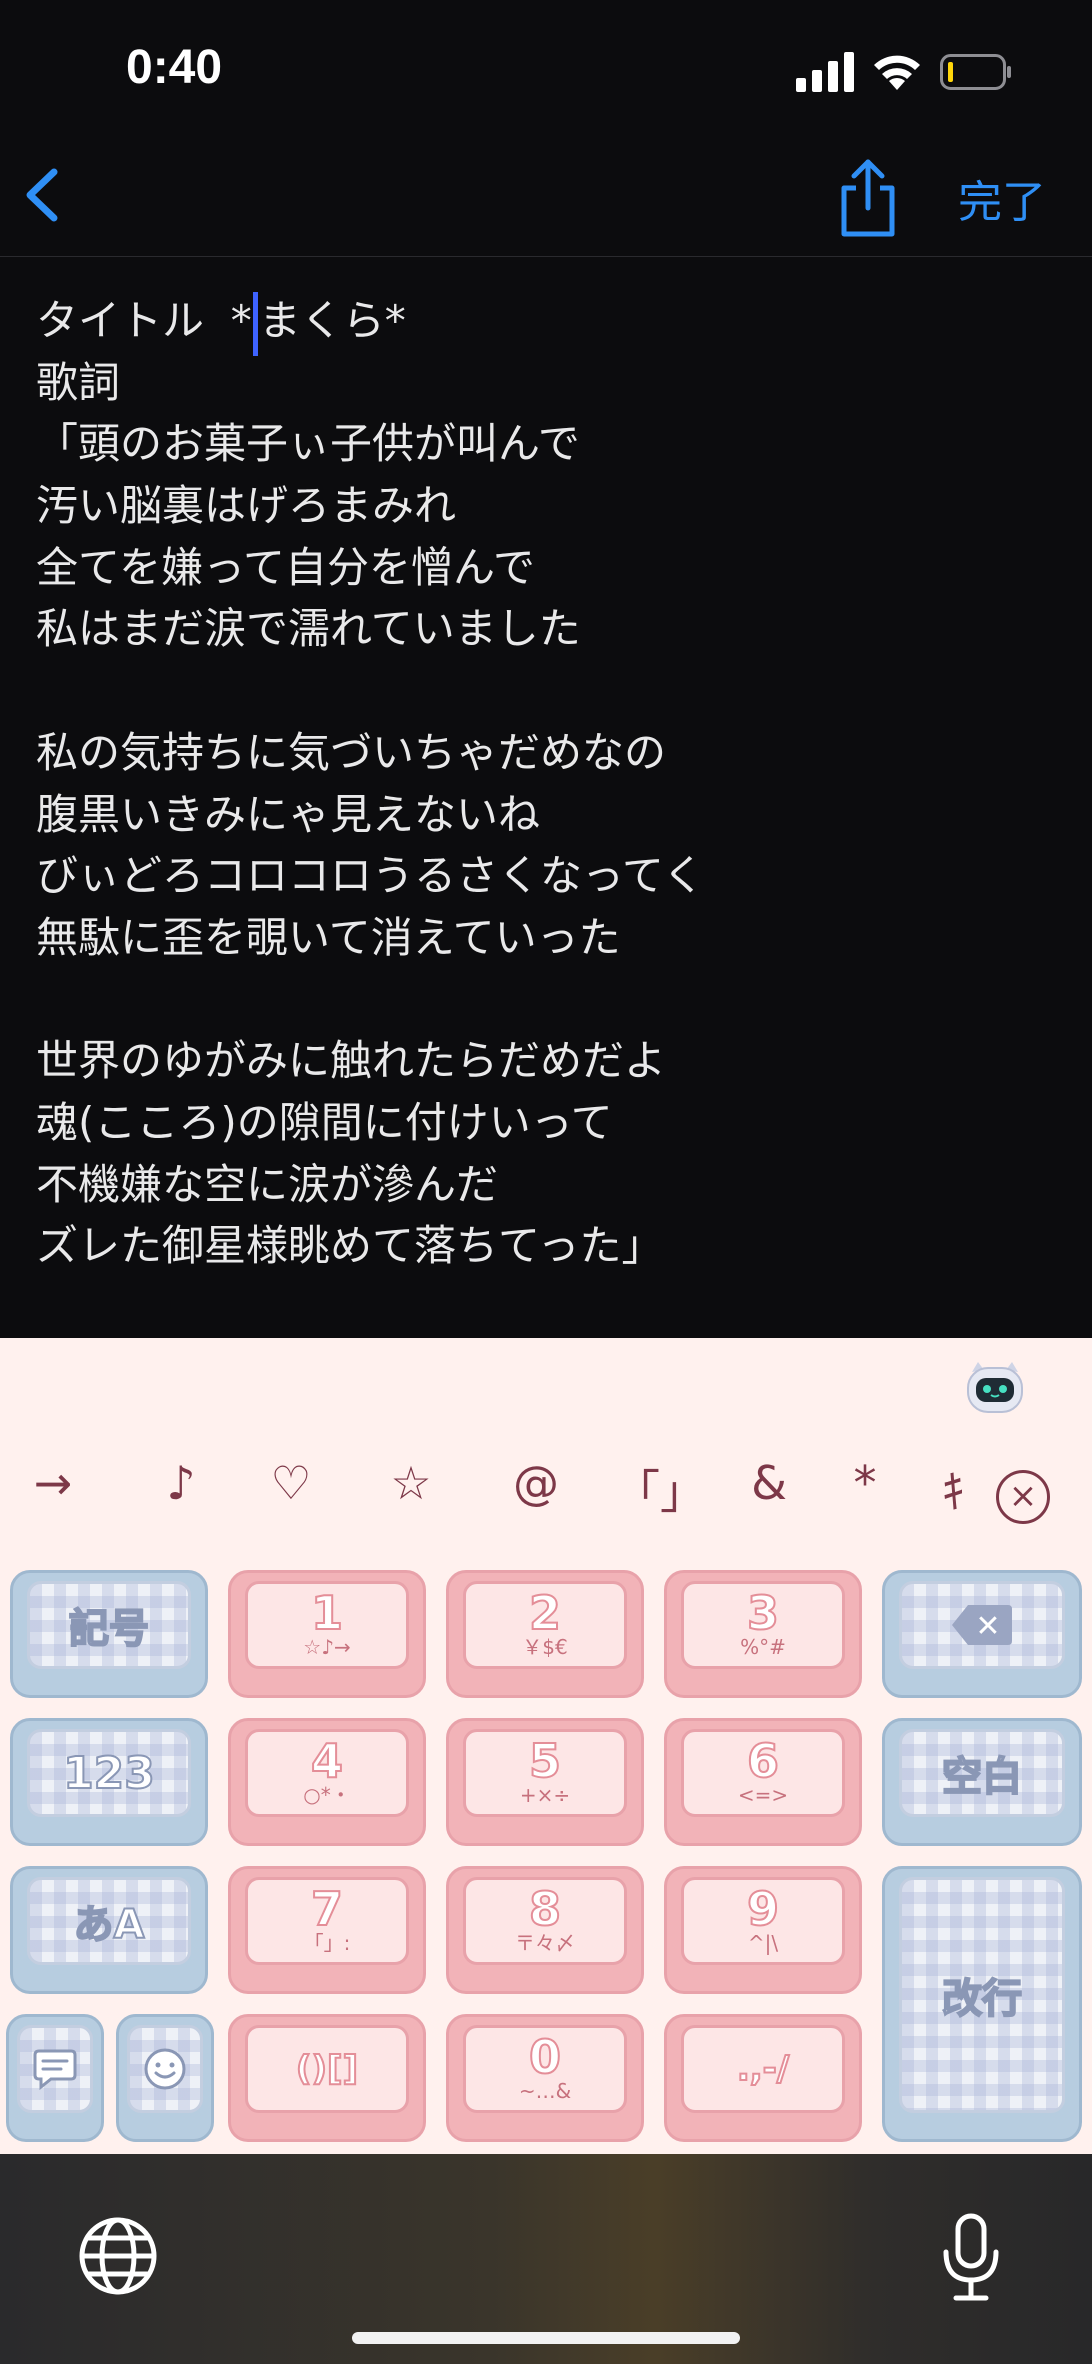  What do you see at coordinates (1002, 198) in the screenshot?
I see `done-button: 完了` at bounding box center [1002, 198].